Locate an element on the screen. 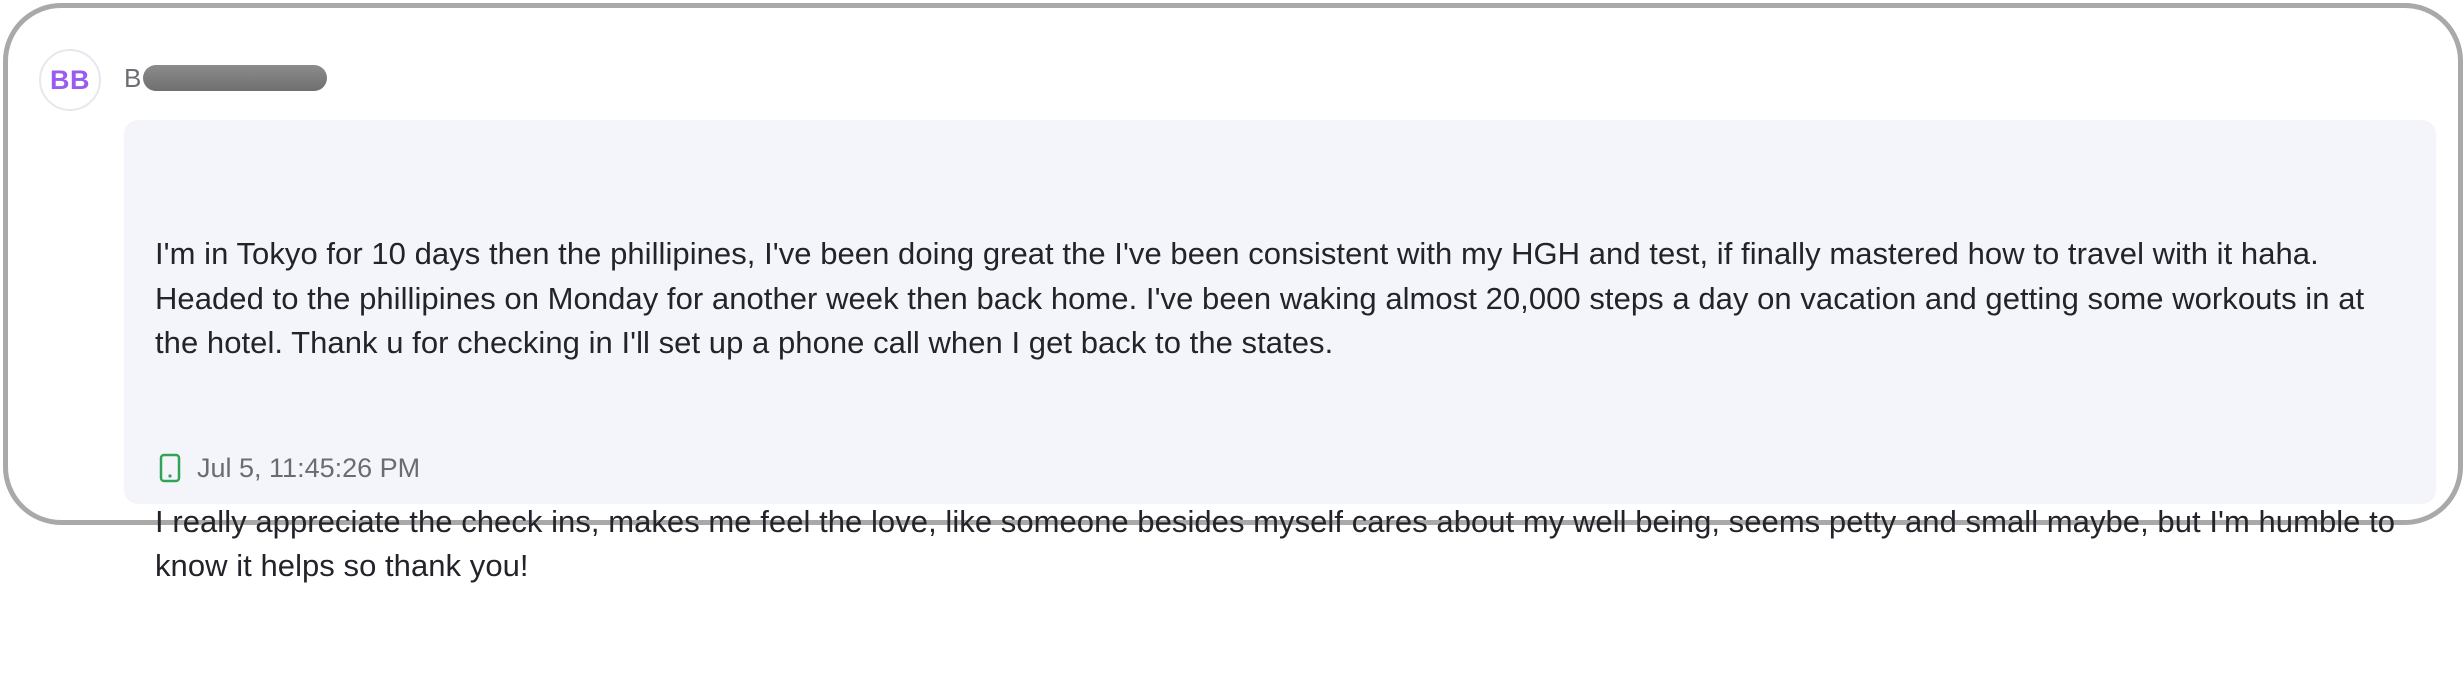 Image resolution: width=2464 pixels, height=678 pixels. avatar-initials: BB is located at coordinates (70, 79).